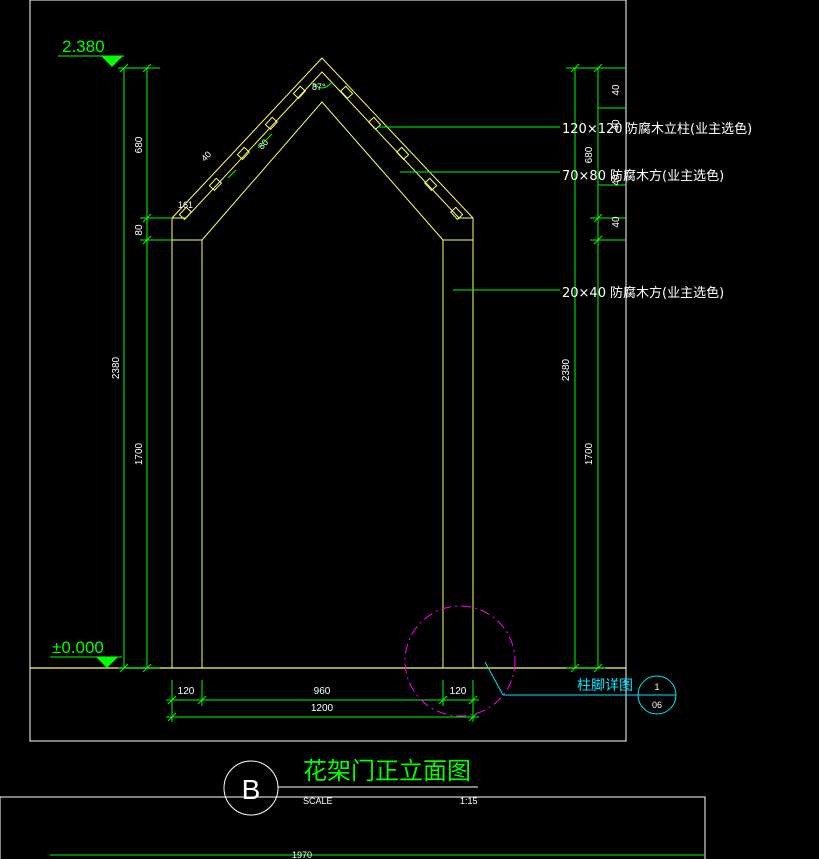 The image size is (819, 859). What do you see at coordinates (596, 368) in the screenshot?
I see `right-dimension-lines` at bounding box center [596, 368].